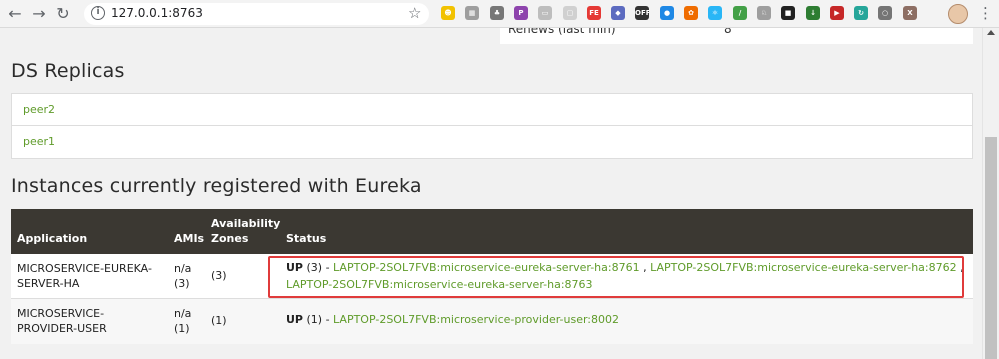 The height and width of the screenshot is (359, 999). I want to click on grid-ext-icon: ▦, so click(472, 13).